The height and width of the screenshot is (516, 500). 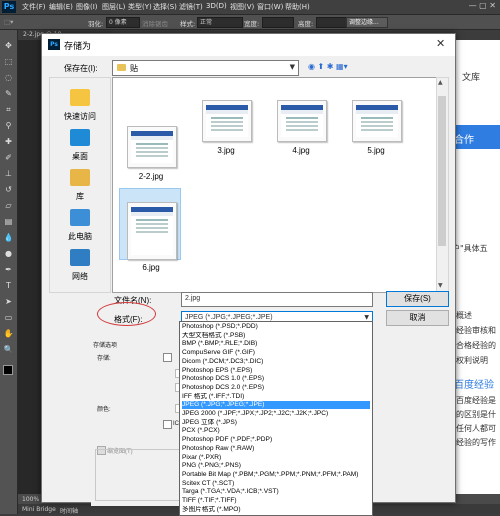 What do you see at coordinates (482, 5) in the screenshot?
I see `window-controls: — ▢ ✕` at bounding box center [482, 5].